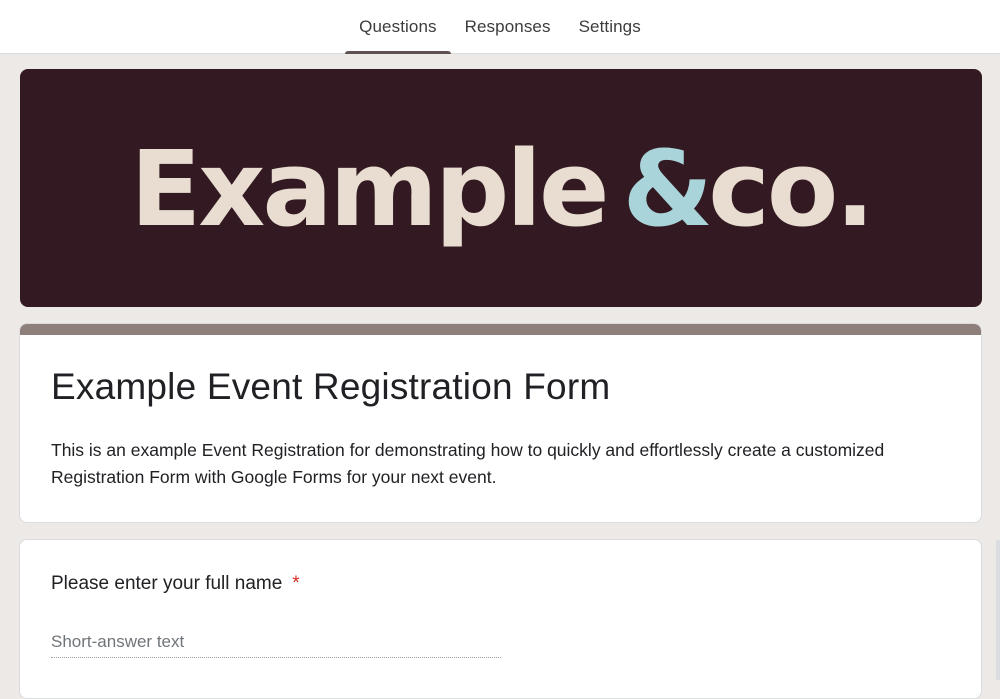 The height and width of the screenshot is (699, 1000). I want to click on logo-word: Example, so click(369, 189).